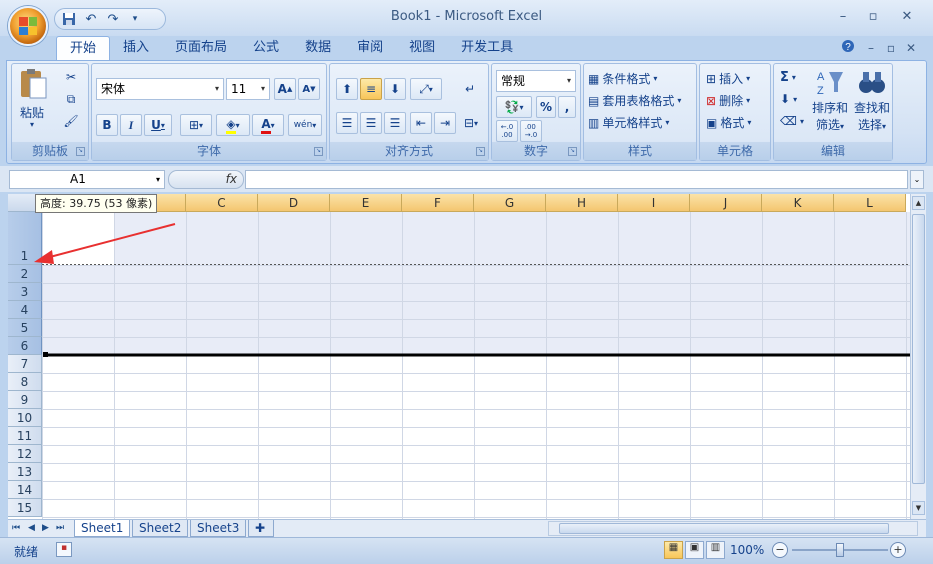  Describe the element at coordinates (206, 179) in the screenshot. I see `insert-function-button: fx` at that location.